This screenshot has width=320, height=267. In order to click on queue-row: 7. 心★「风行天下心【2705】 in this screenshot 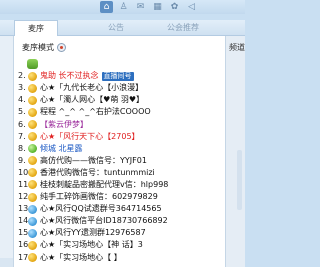, I will do `click(120, 137)`.